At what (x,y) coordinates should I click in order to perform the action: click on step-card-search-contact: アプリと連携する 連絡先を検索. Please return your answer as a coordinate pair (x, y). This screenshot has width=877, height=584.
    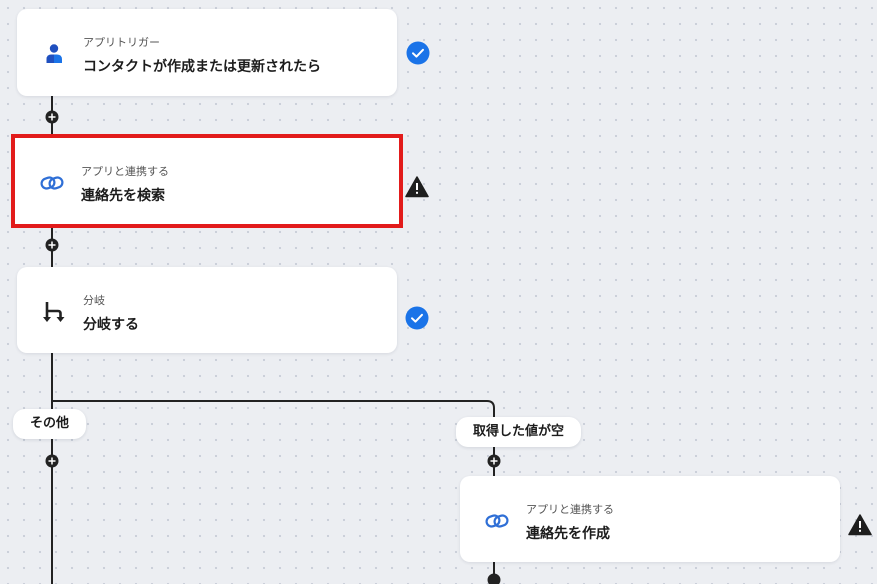
    Looking at the image, I should click on (207, 181).